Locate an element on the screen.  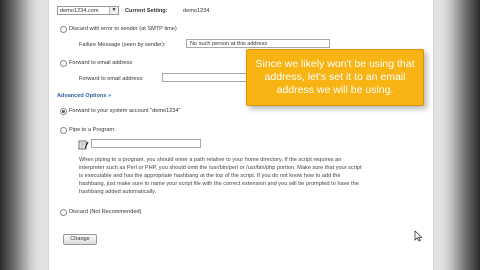
change-button: Change is located at coordinates (80, 239).